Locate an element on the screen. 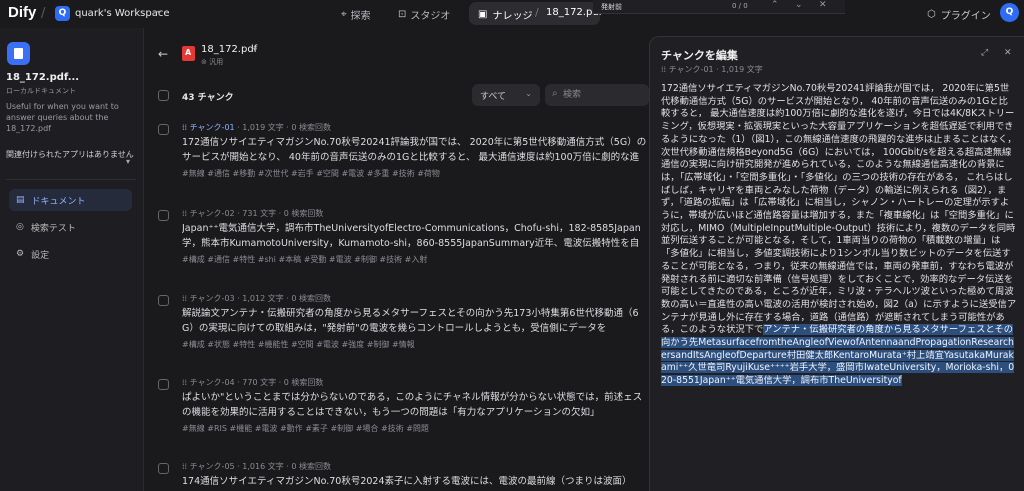 Image resolution: width=1024 pixels, height=491 pixels. chunk-id: チャンク-02 is located at coordinates (212, 213).